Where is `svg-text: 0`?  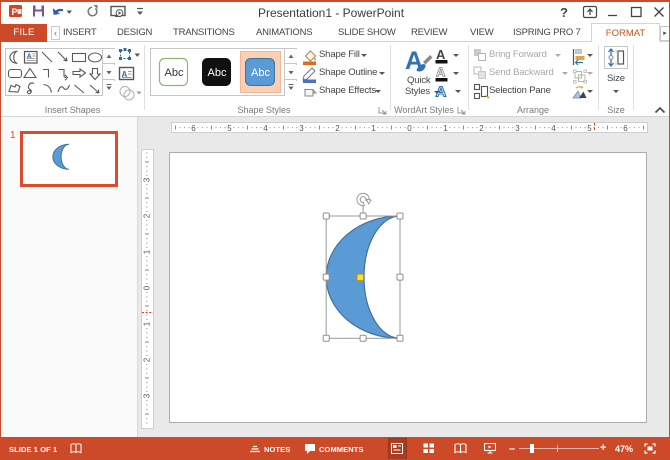 svg-text: 0 is located at coordinates (409, 128).